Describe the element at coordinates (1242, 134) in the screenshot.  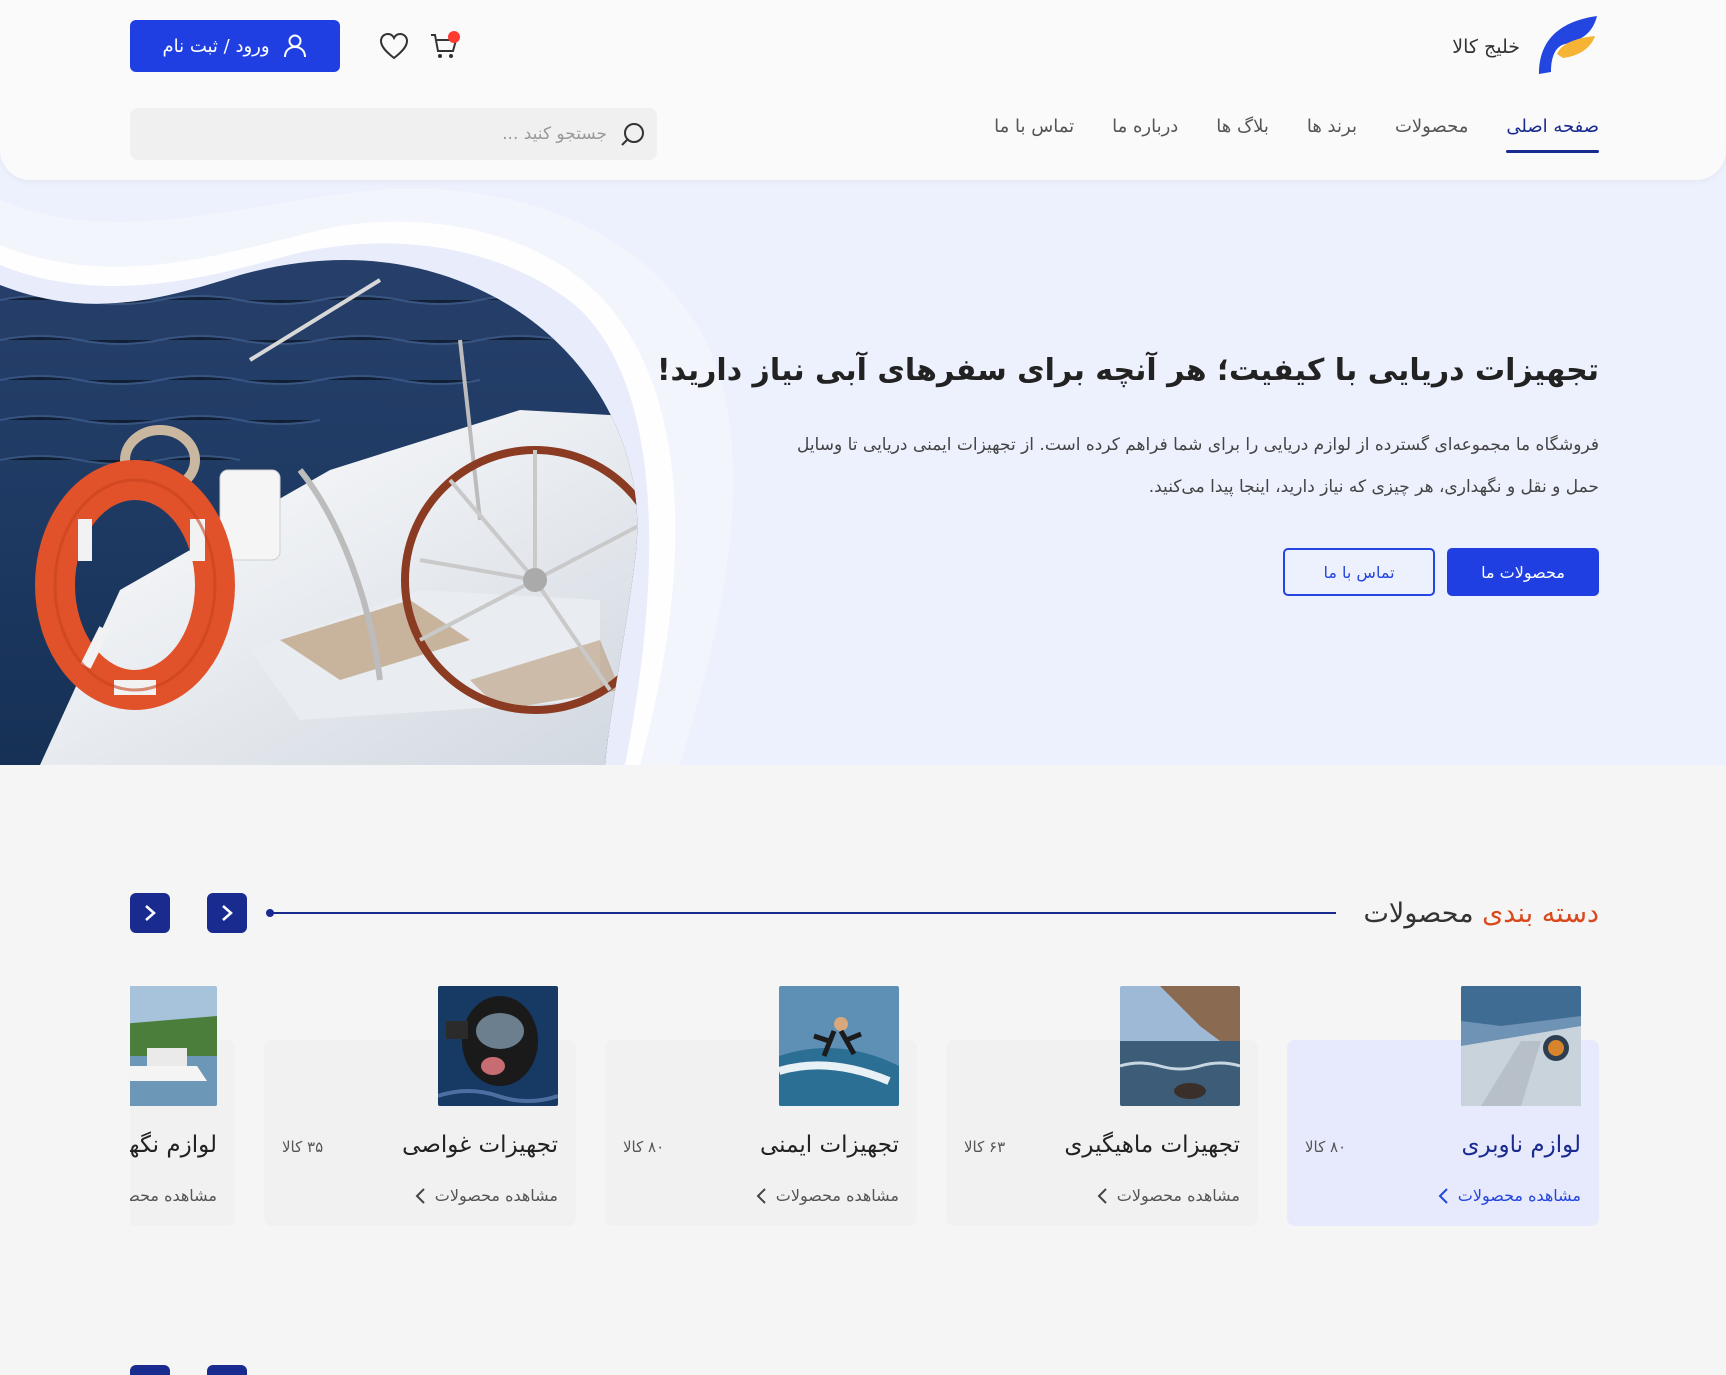
I see `nav-item-blogs: بلاگ ها` at that location.